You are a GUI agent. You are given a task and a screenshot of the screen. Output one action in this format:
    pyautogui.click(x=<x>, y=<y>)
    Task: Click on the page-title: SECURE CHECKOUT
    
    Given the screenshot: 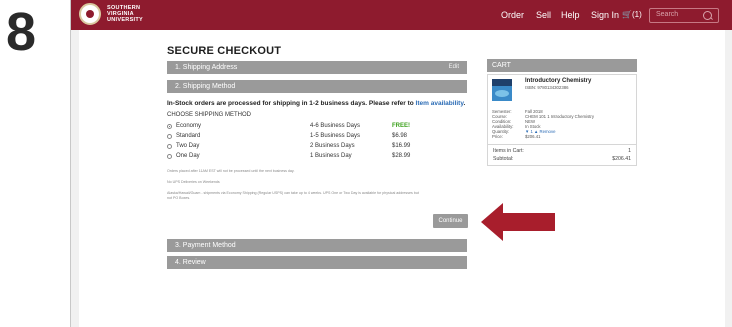 What is the action you would take?
    pyautogui.click(x=224, y=51)
    